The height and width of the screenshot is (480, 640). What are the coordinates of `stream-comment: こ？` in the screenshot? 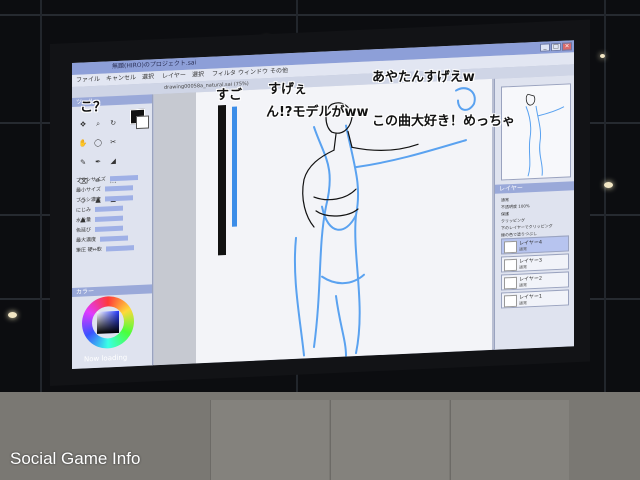 It's located at (93, 107).